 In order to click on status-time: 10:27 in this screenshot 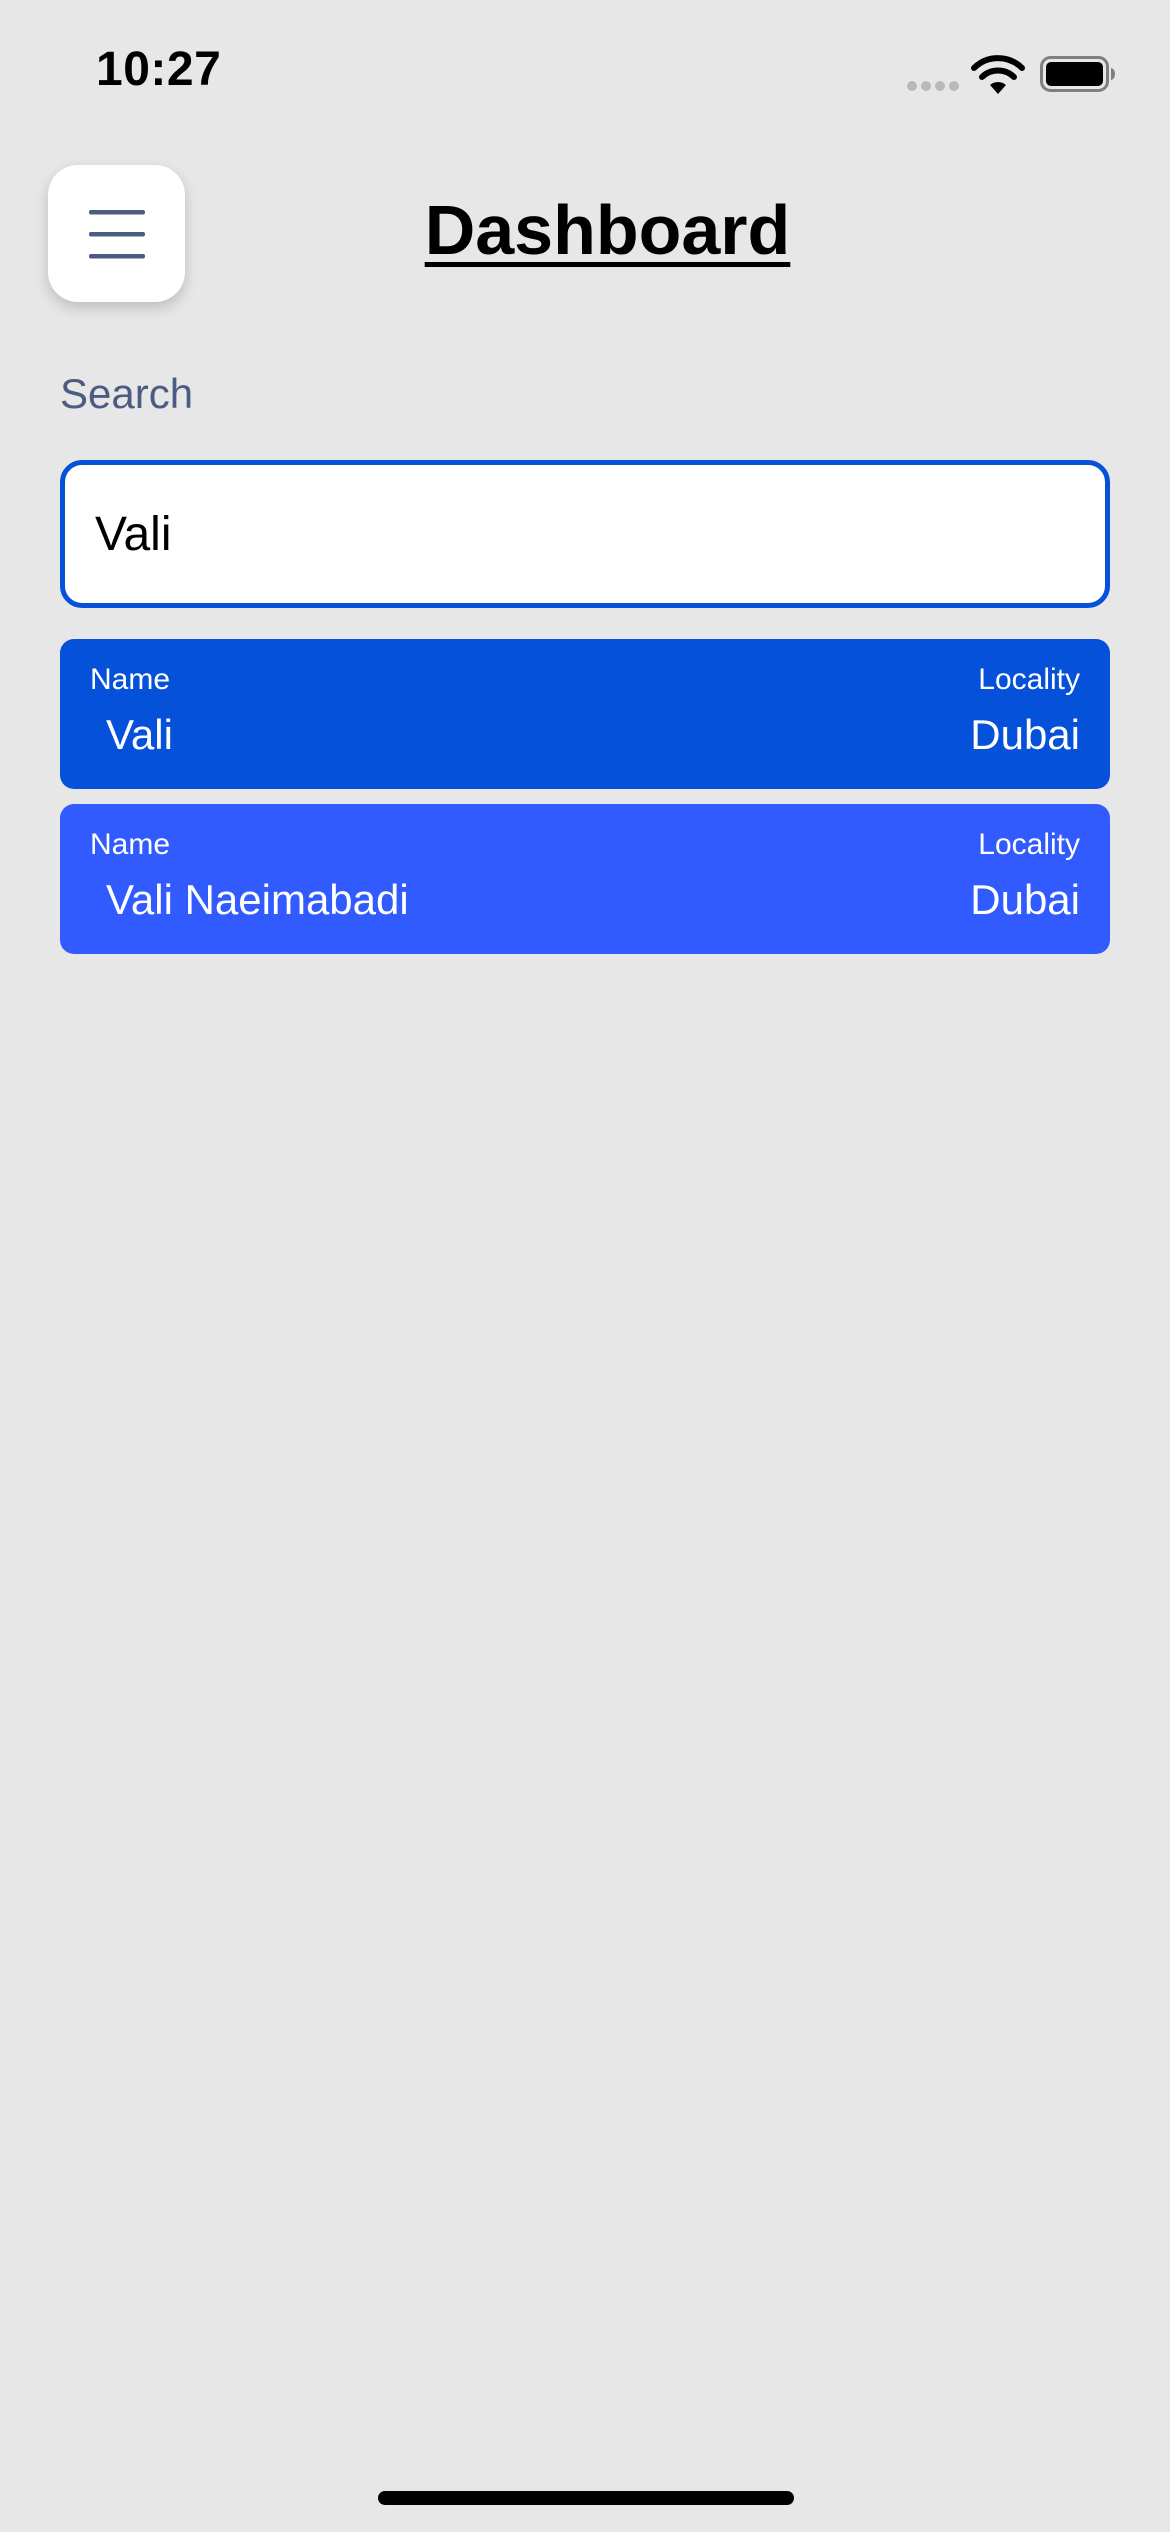, I will do `click(159, 69)`.